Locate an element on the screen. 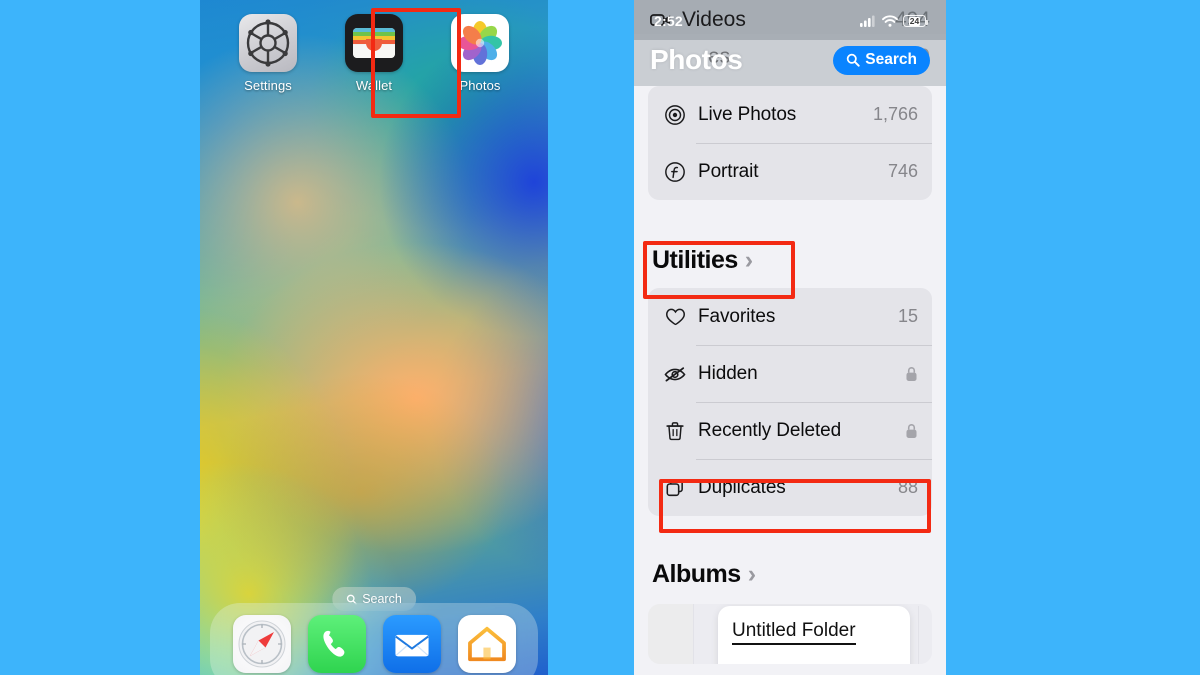 This screenshot has width=1200, height=675. home-screen-app-grid: Settings Wallet Photos is located at coordinates (374, 53).